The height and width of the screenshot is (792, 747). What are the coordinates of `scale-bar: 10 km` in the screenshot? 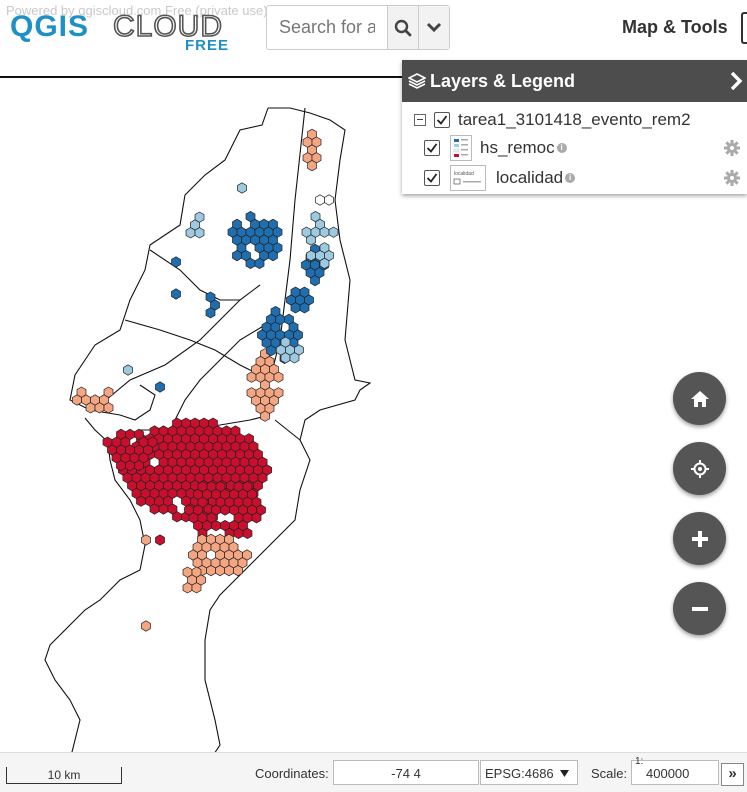 It's located at (64, 775).